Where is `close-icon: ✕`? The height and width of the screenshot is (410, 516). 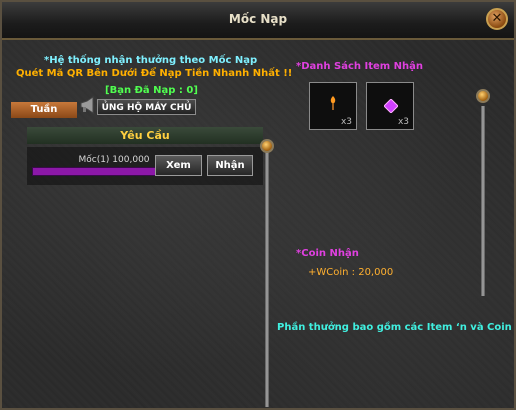 close-icon: ✕ is located at coordinates (497, 18).